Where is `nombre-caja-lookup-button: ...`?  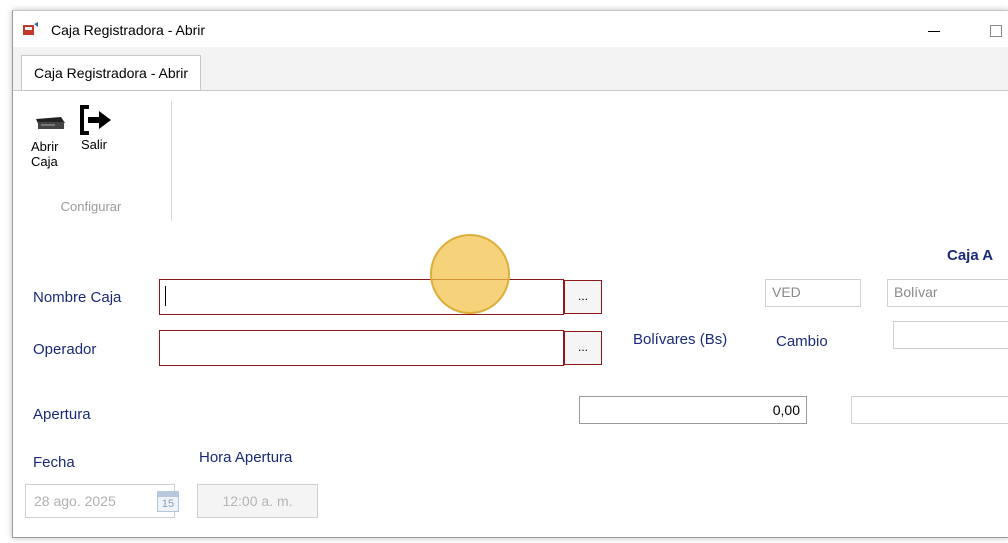 nombre-caja-lookup-button: ... is located at coordinates (583, 297).